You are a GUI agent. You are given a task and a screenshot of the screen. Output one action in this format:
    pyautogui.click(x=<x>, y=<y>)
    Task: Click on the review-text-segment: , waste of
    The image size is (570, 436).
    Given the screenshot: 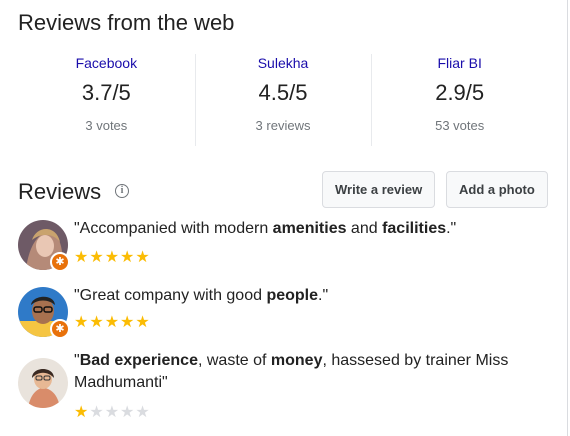 What is the action you would take?
    pyautogui.click(x=234, y=360)
    